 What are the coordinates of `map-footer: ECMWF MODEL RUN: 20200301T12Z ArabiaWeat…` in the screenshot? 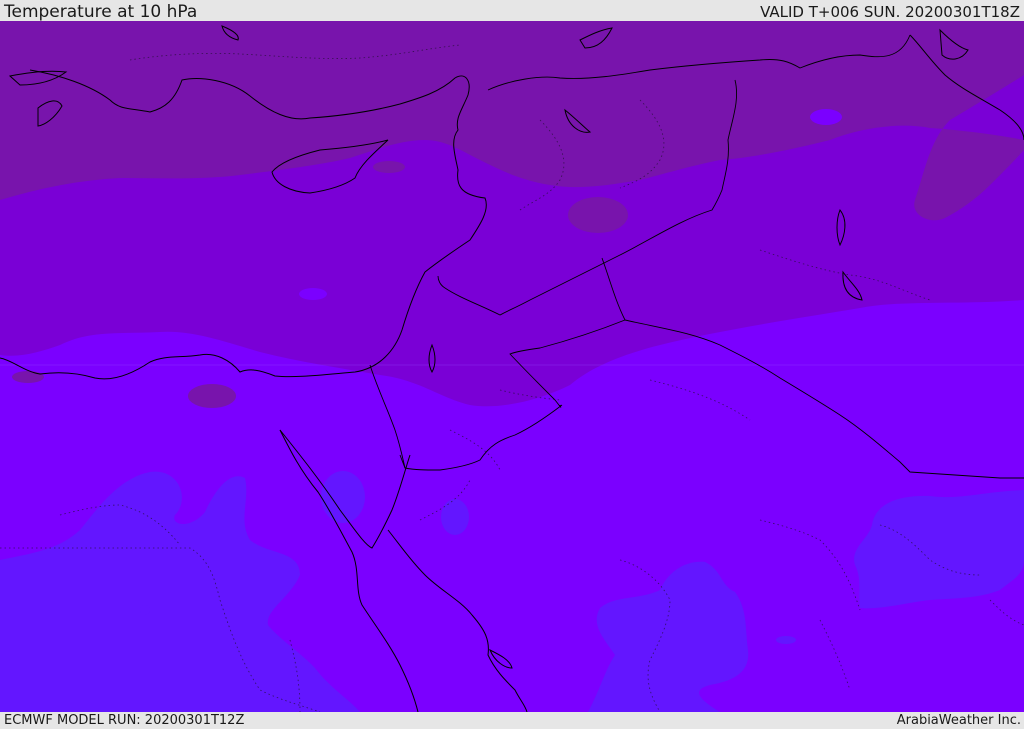 It's located at (512, 720).